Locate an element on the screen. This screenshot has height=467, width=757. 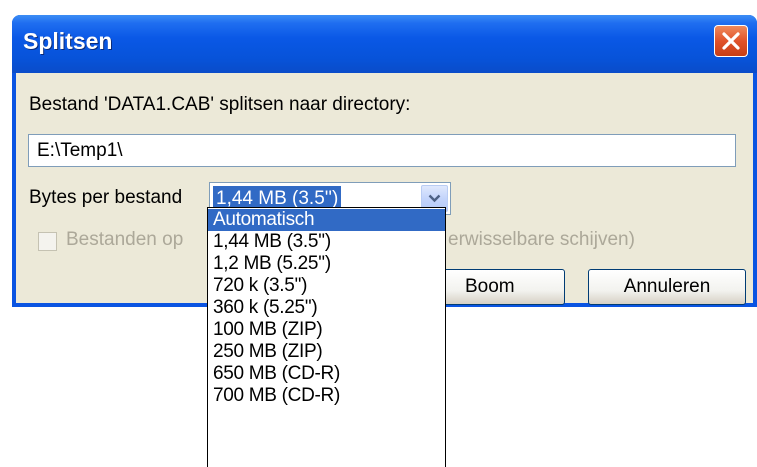
tree-button: Boom is located at coordinates (504, 287).